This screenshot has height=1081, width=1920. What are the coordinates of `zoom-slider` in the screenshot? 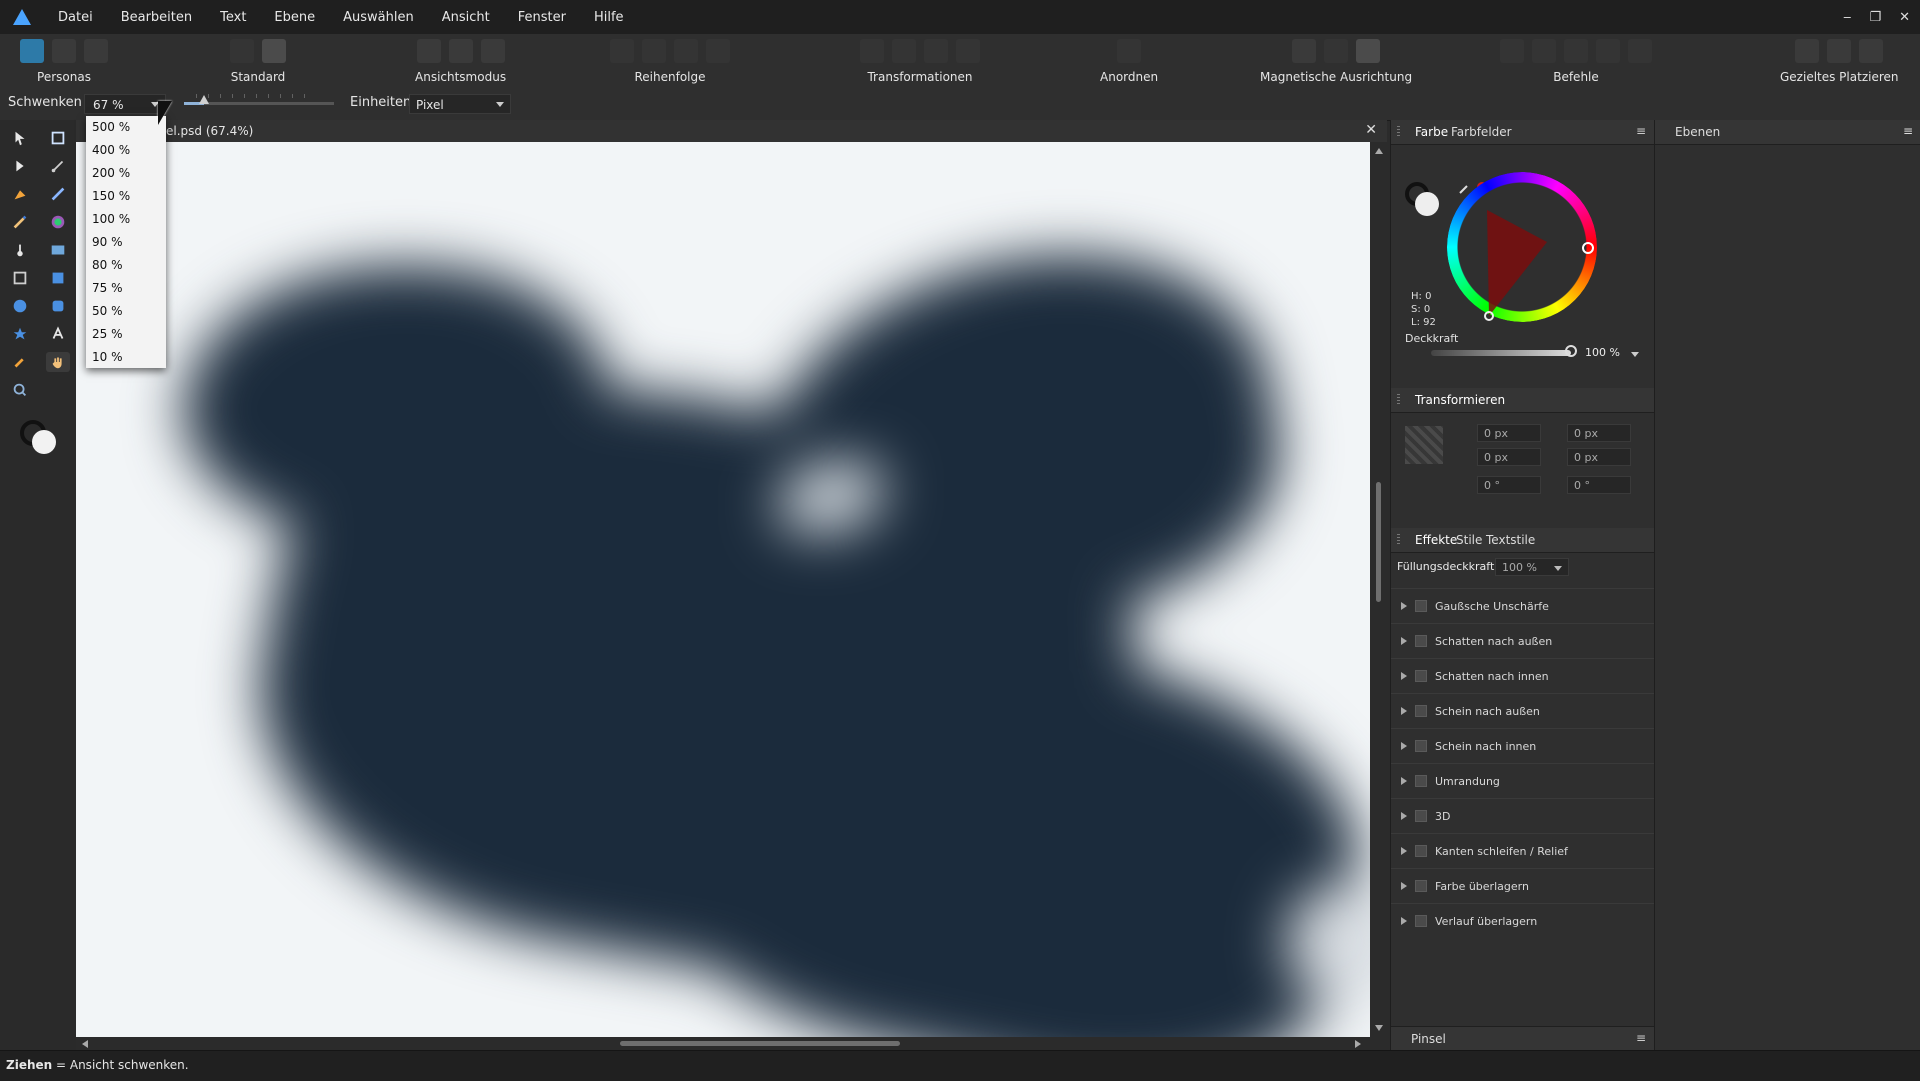 It's located at (259, 100).